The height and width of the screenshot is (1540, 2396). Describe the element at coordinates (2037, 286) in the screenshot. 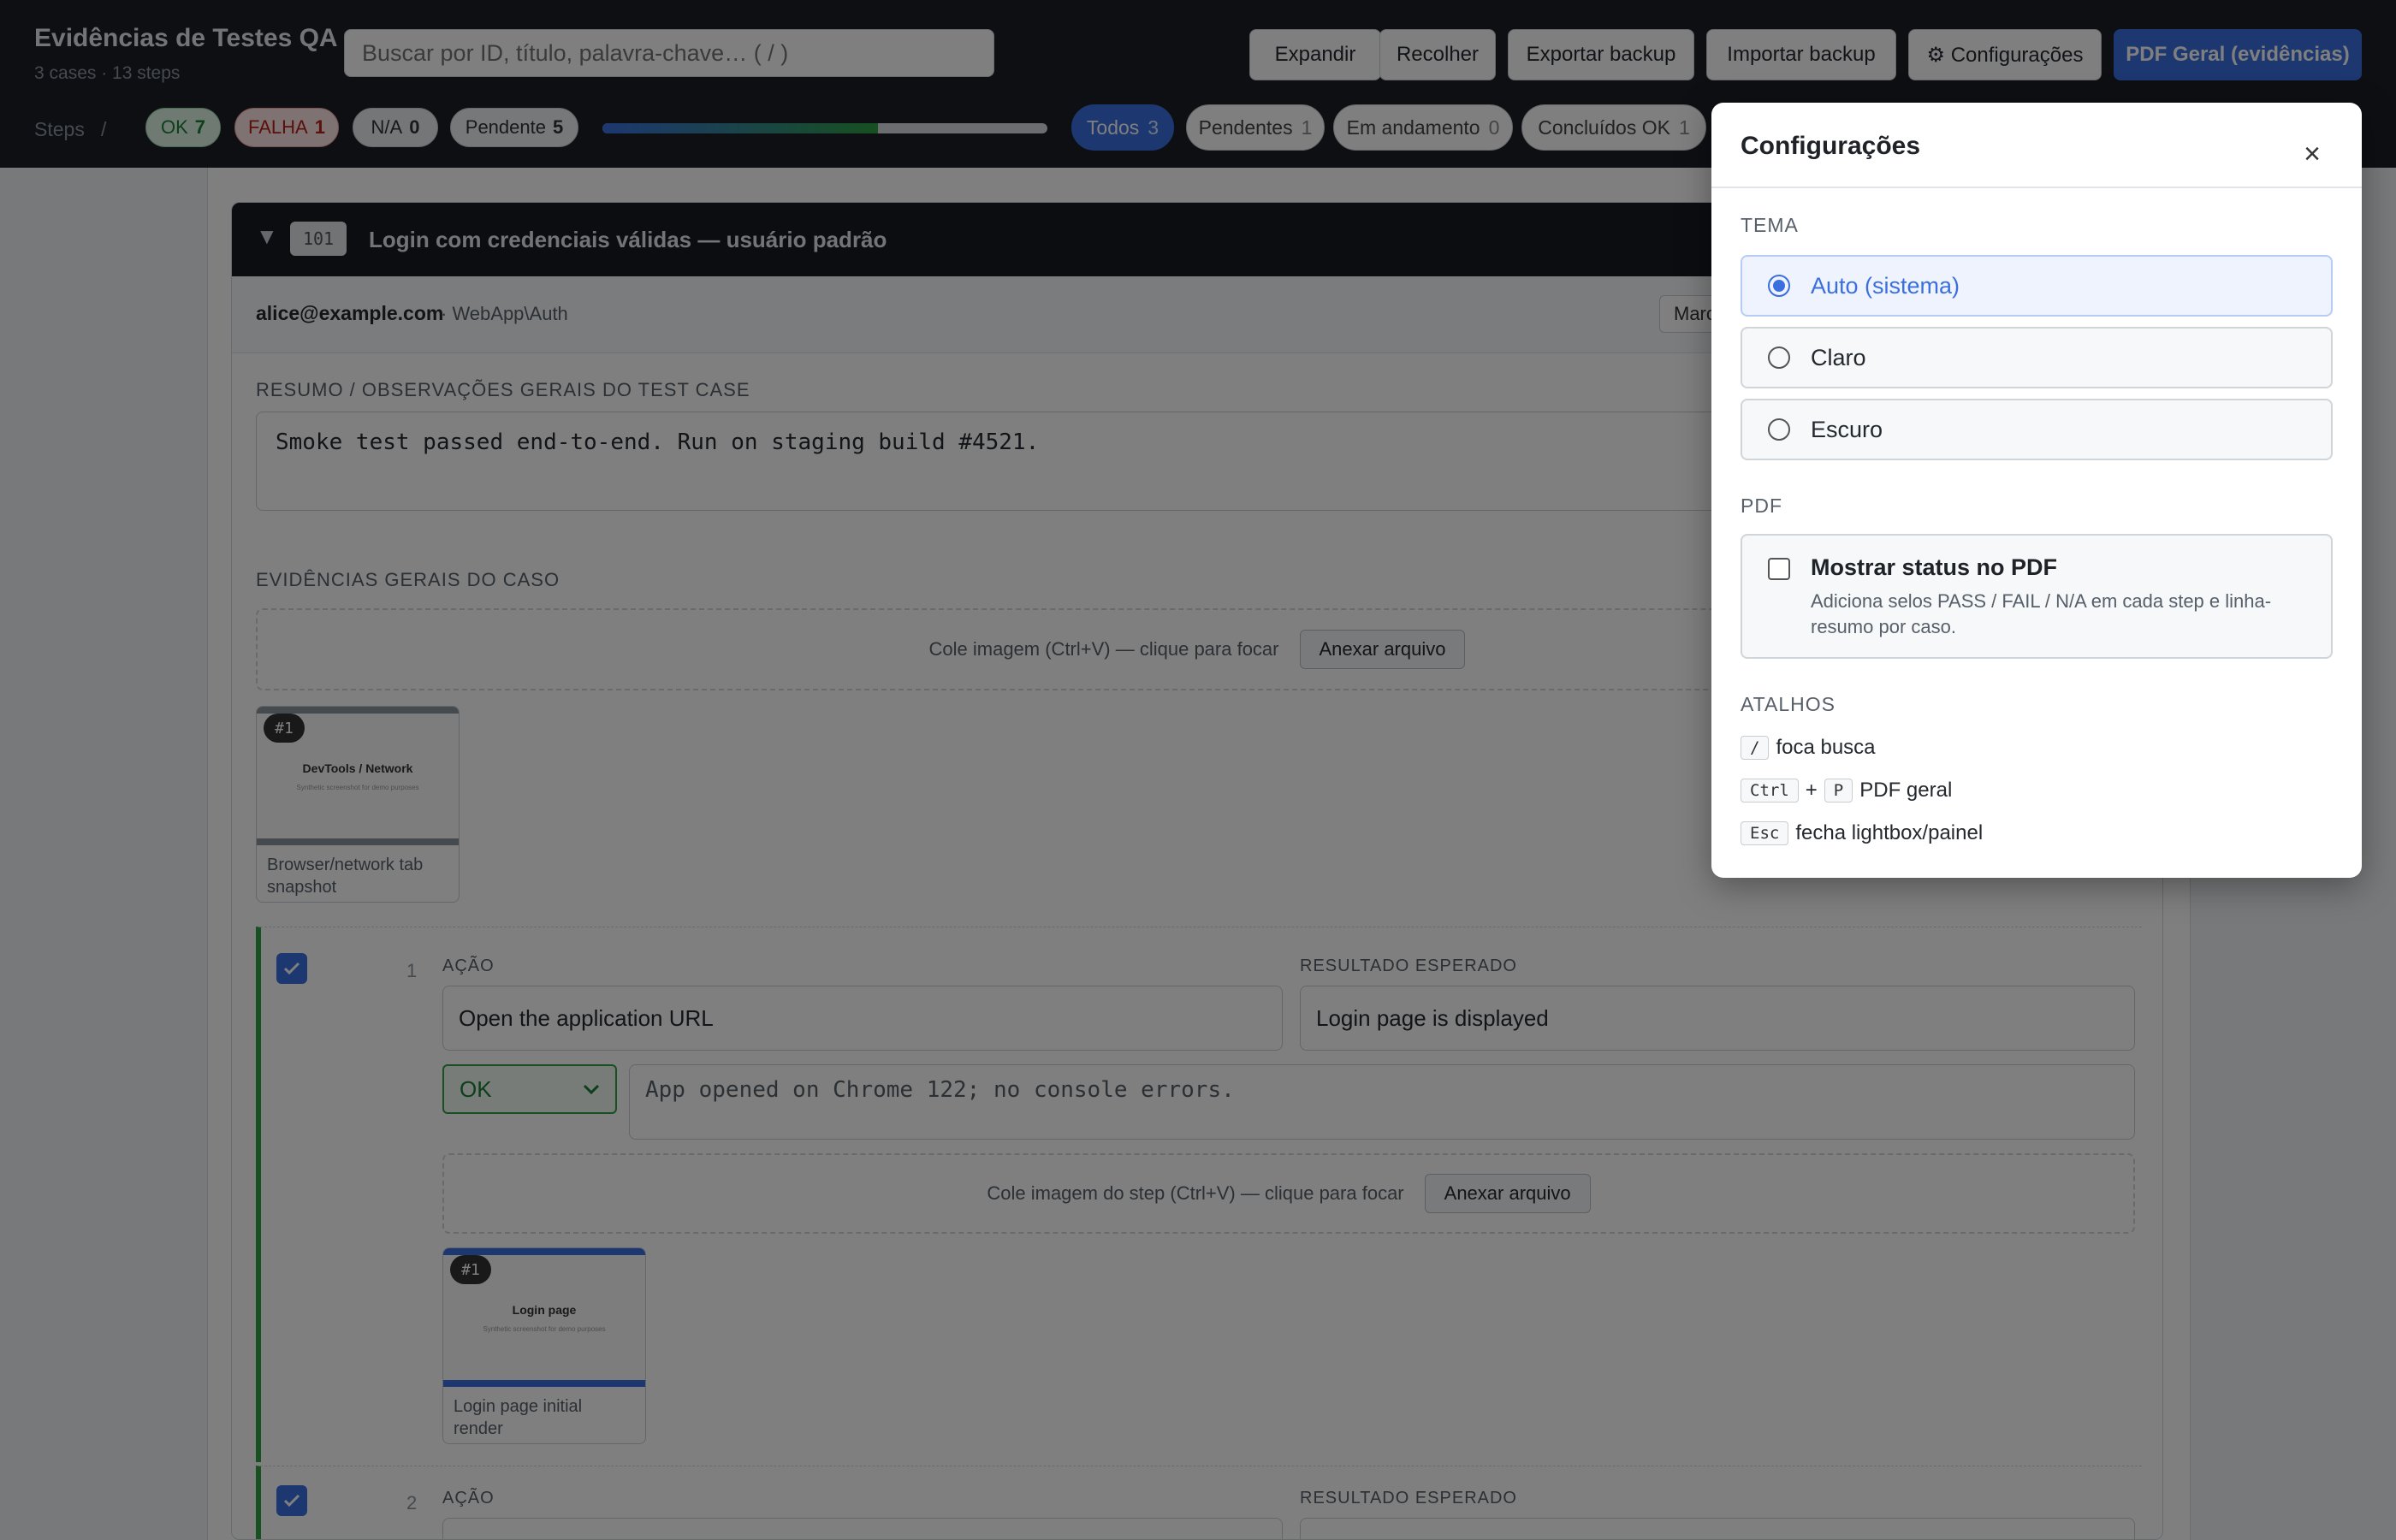

I see `theme-option-auto: Auto (sistema)` at that location.